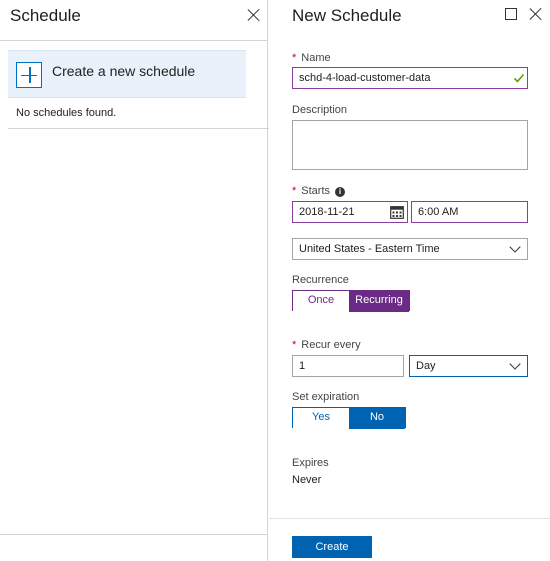 This screenshot has height=561, width=550. What do you see at coordinates (410, 78) in the screenshot?
I see `name-input` at bounding box center [410, 78].